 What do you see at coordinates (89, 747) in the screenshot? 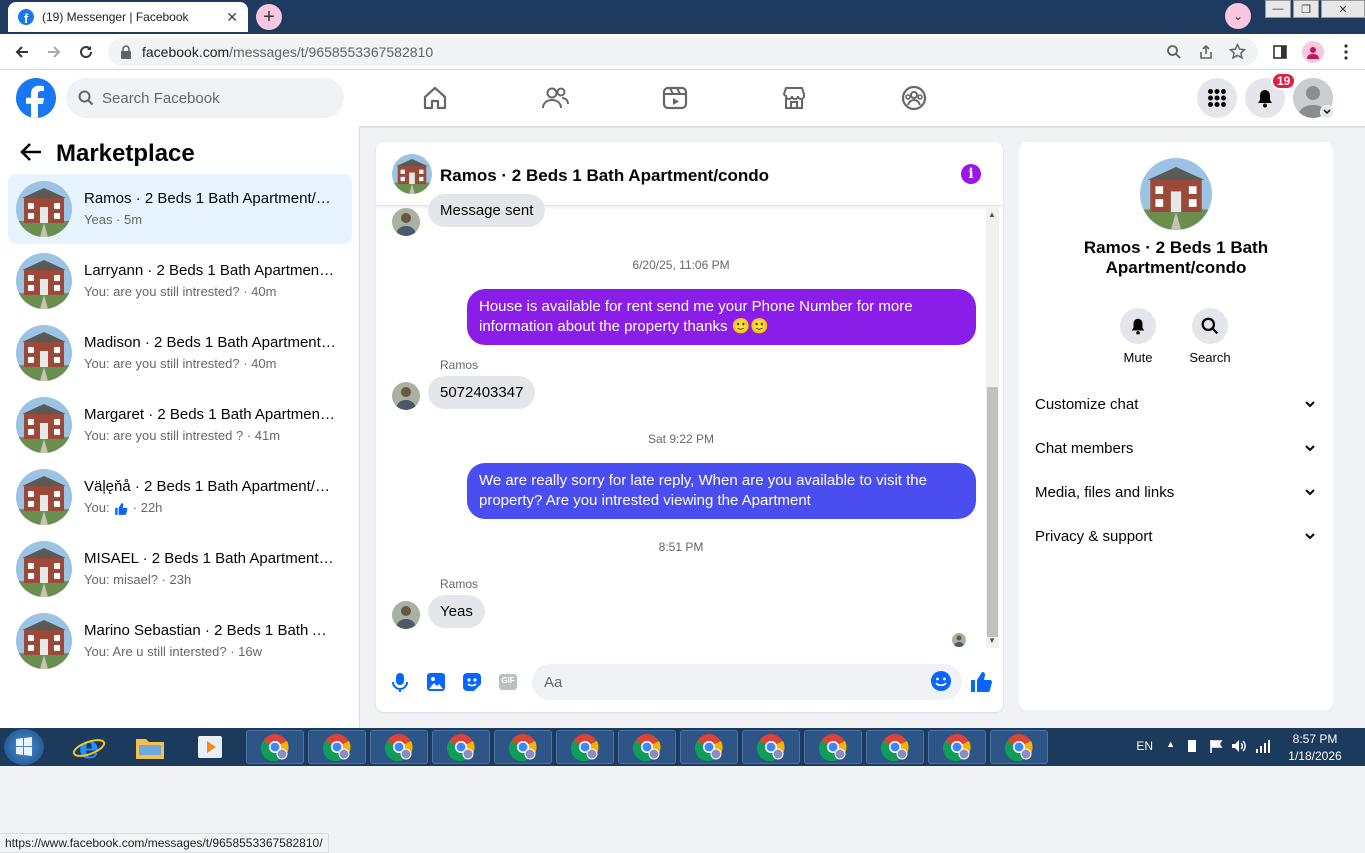
I see `internet-explorer-icon: e` at bounding box center [89, 747].